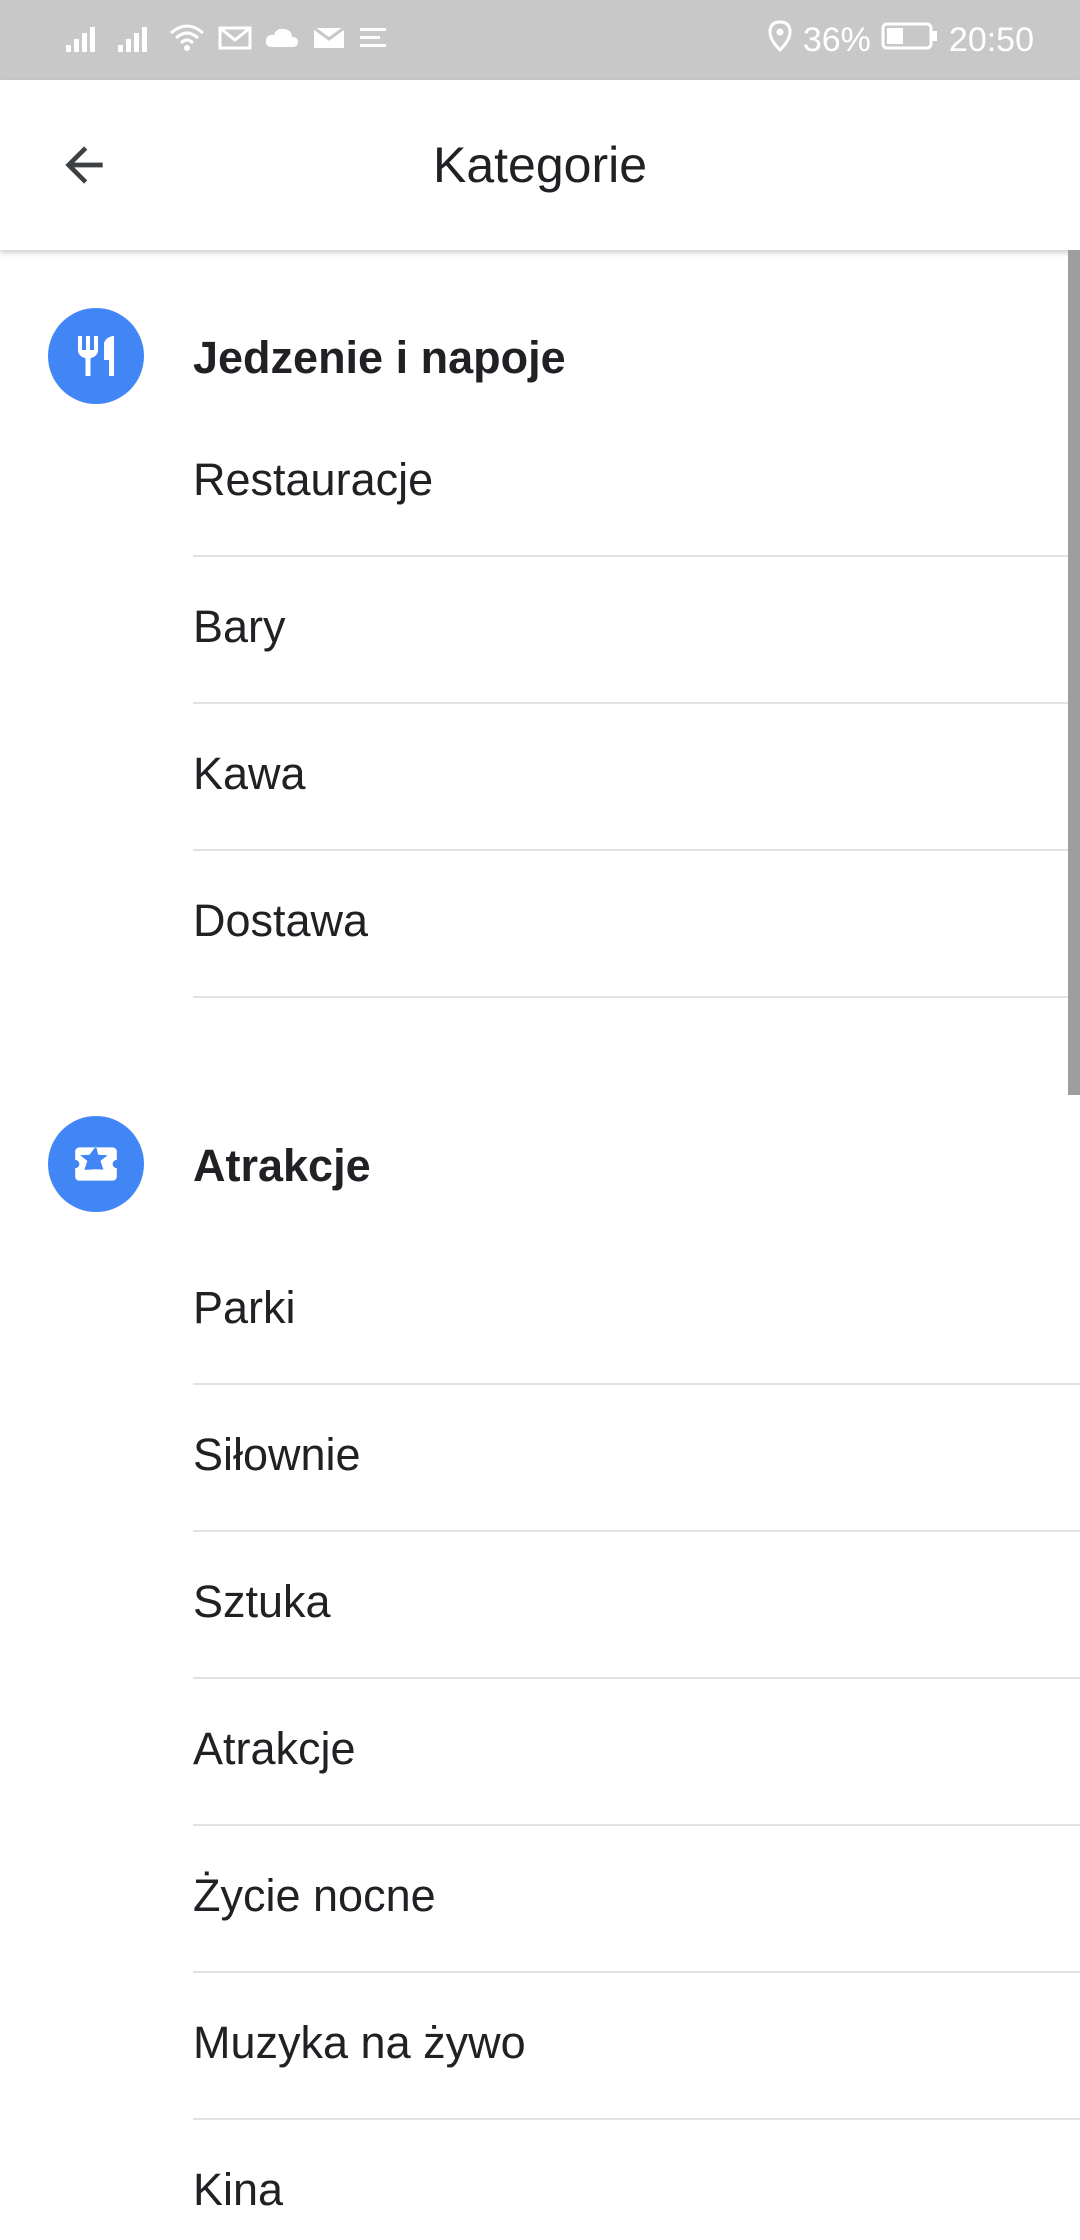 The width and height of the screenshot is (1080, 2240). What do you see at coordinates (379, 357) in the screenshot?
I see `section-title: Jedzenie i napoje` at bounding box center [379, 357].